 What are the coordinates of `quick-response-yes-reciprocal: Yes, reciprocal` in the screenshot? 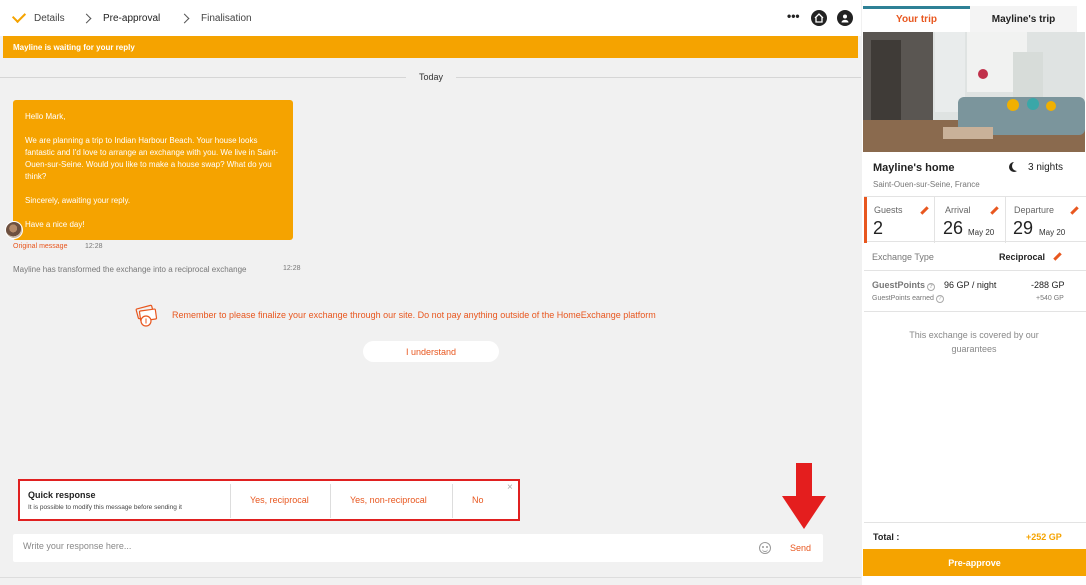 It's located at (279, 500).